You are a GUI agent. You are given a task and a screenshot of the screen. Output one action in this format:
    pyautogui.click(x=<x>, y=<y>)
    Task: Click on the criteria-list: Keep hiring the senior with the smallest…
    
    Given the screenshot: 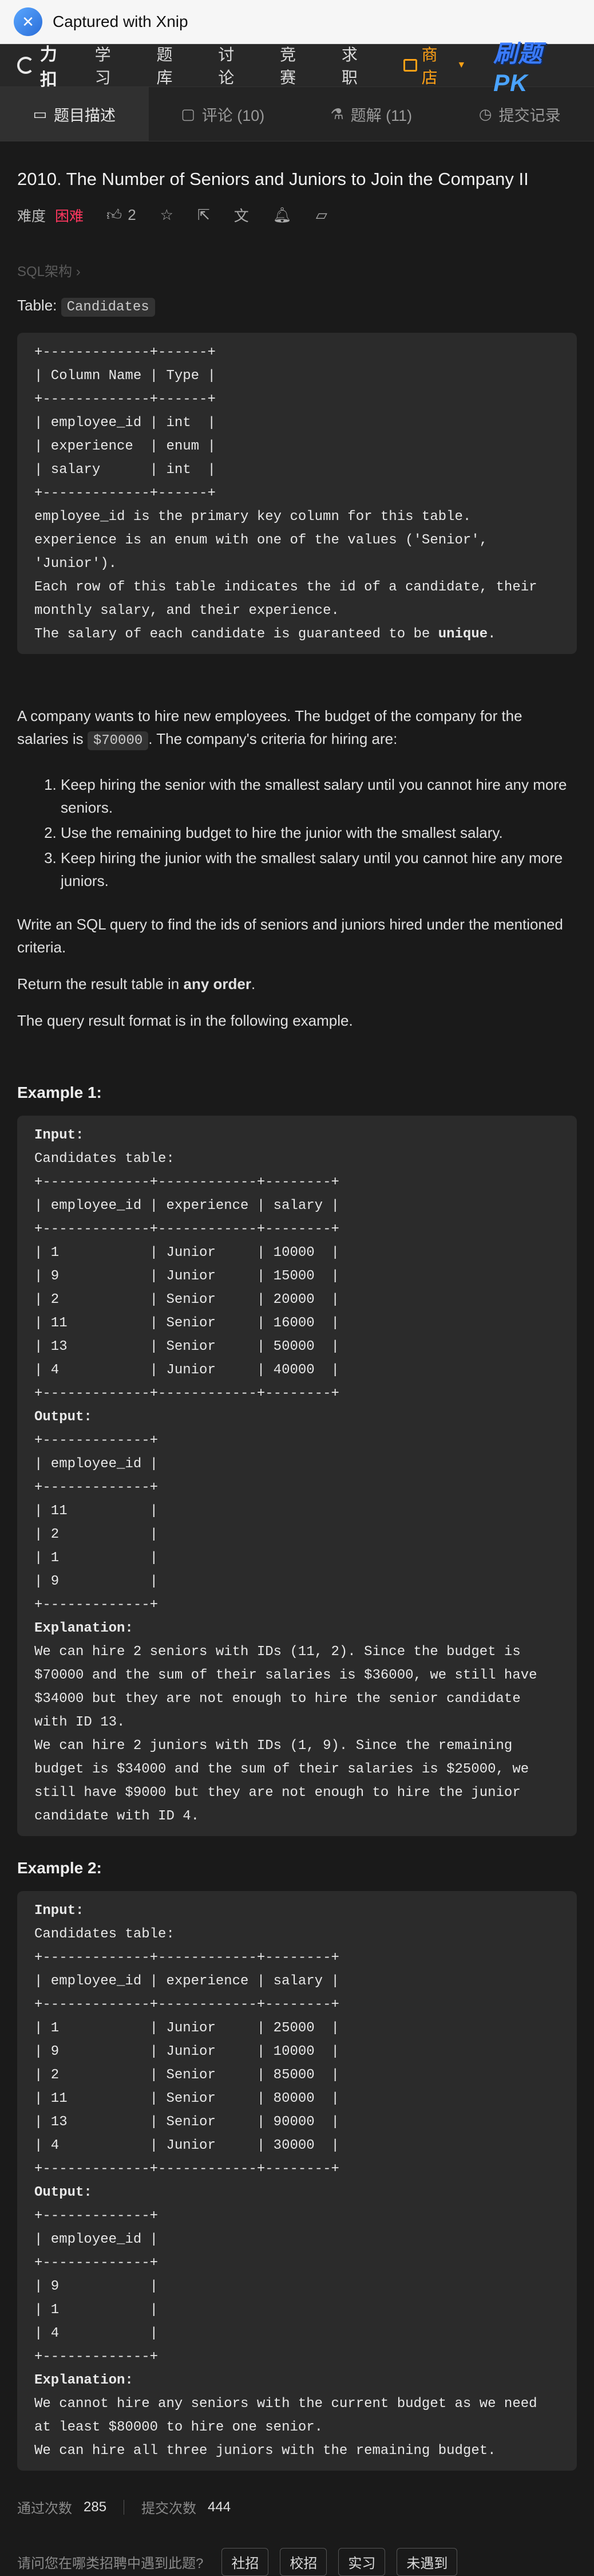 What is the action you would take?
    pyautogui.click(x=297, y=833)
    